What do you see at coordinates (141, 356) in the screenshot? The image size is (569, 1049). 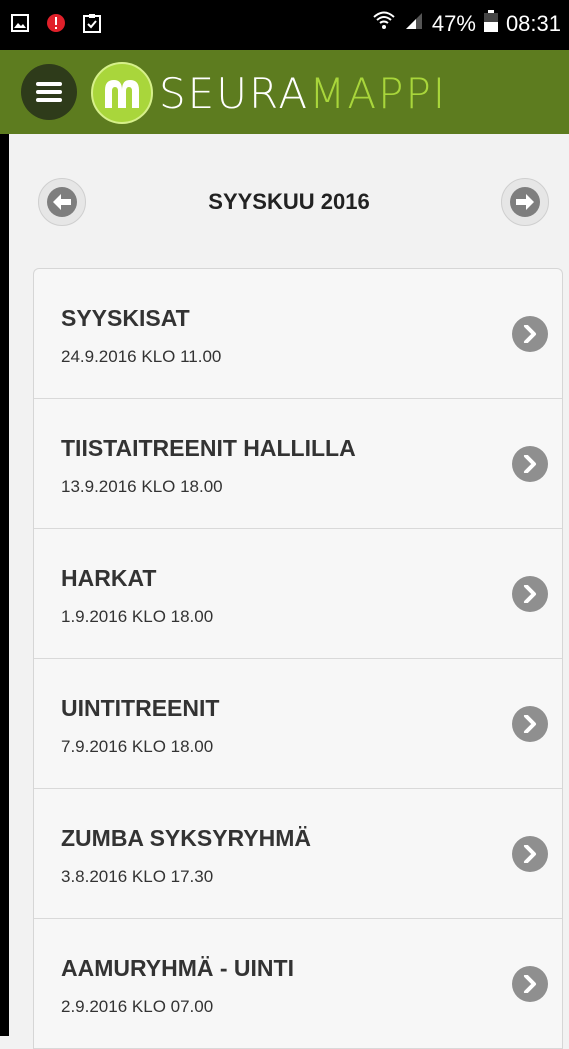 I see `event-date: 24.9.2016 KLO 11.00` at bounding box center [141, 356].